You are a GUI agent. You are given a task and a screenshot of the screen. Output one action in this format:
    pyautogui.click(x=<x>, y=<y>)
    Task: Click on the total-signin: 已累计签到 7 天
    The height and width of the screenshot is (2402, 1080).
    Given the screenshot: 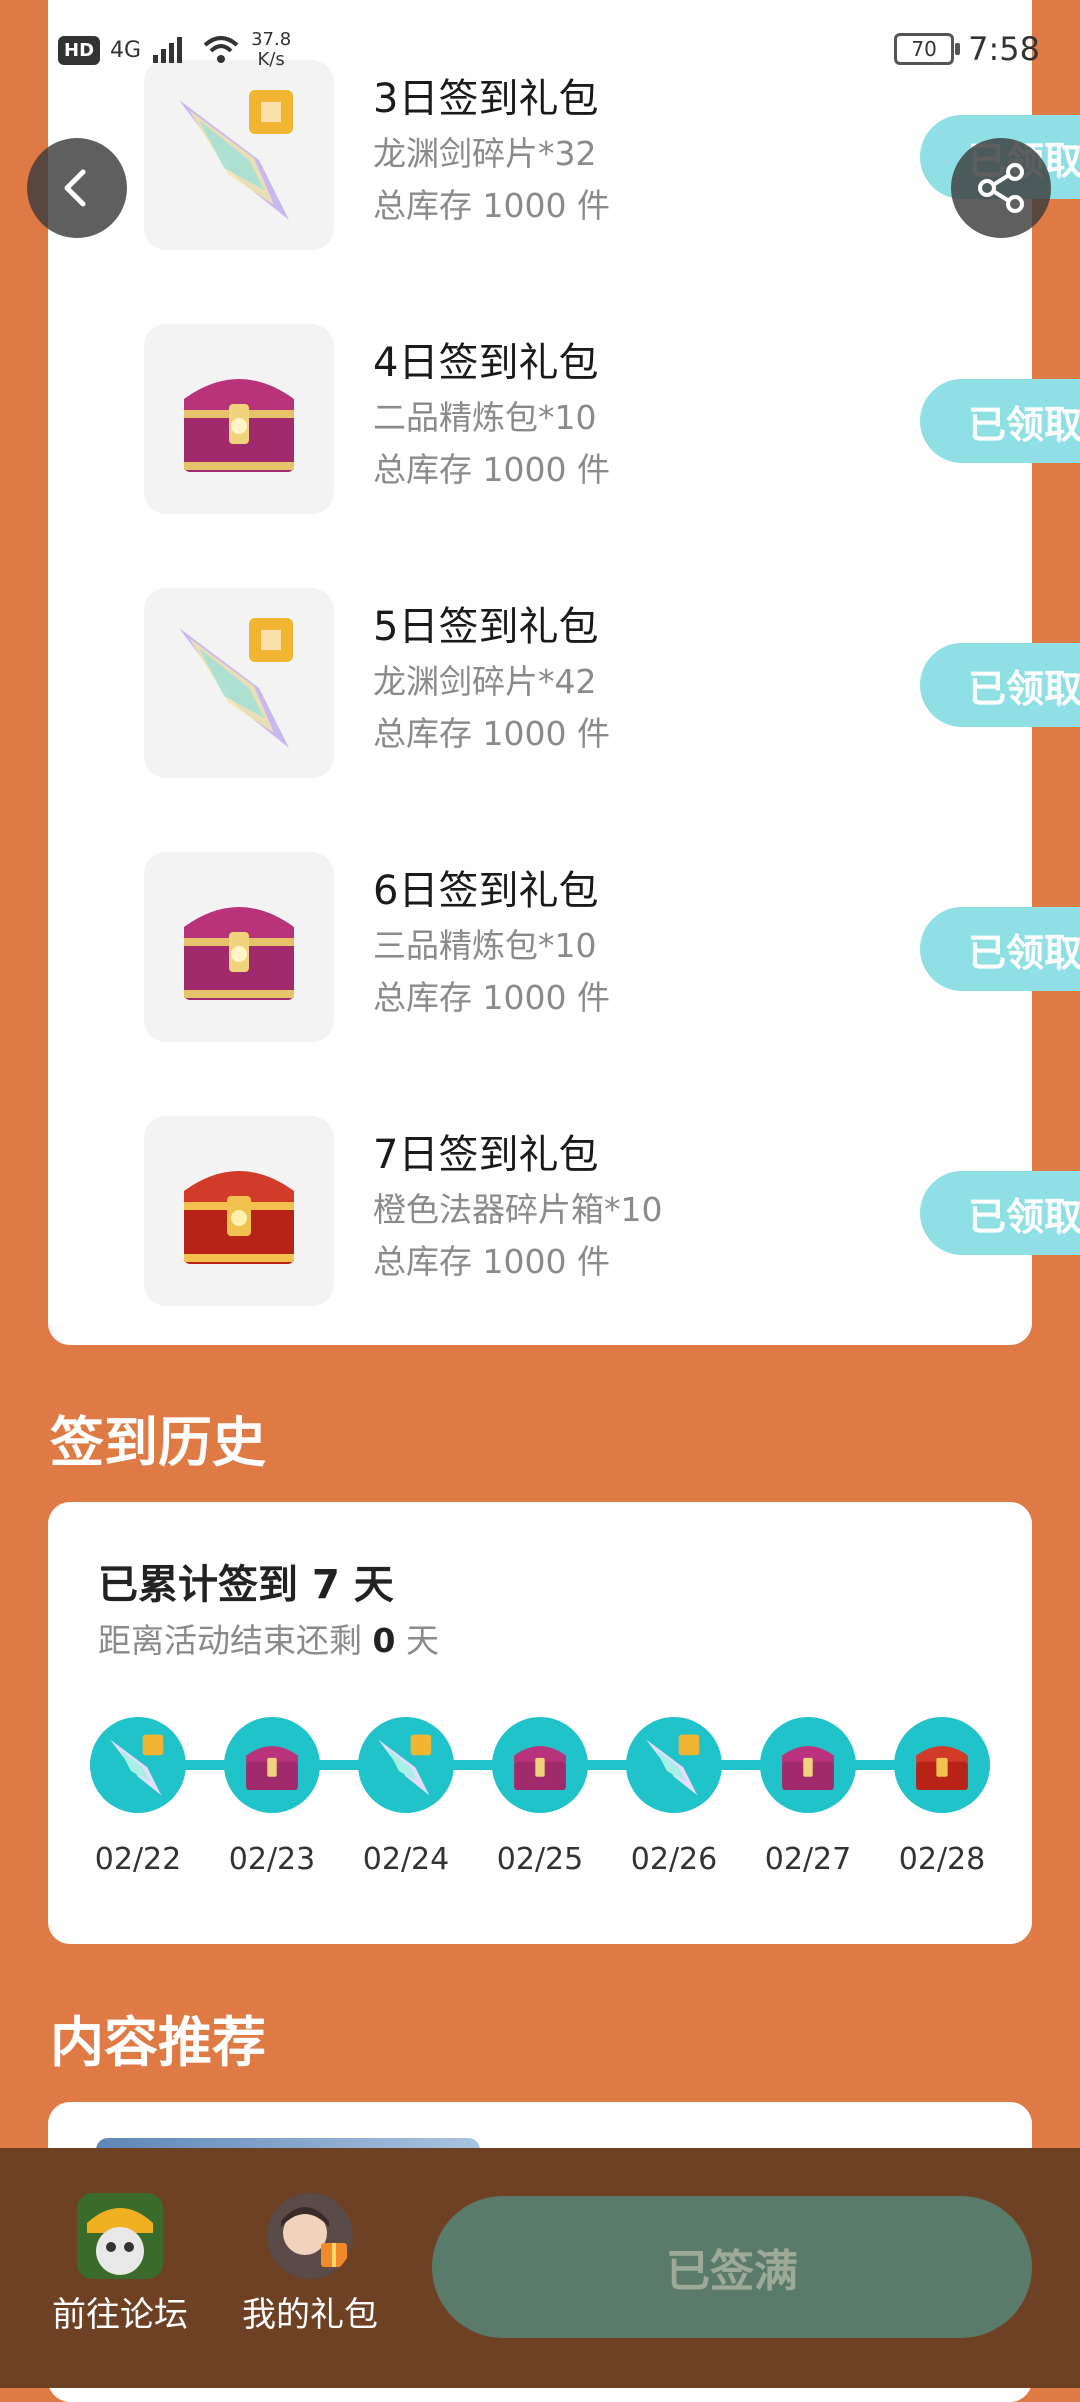 What is the action you would take?
    pyautogui.click(x=246, y=1581)
    